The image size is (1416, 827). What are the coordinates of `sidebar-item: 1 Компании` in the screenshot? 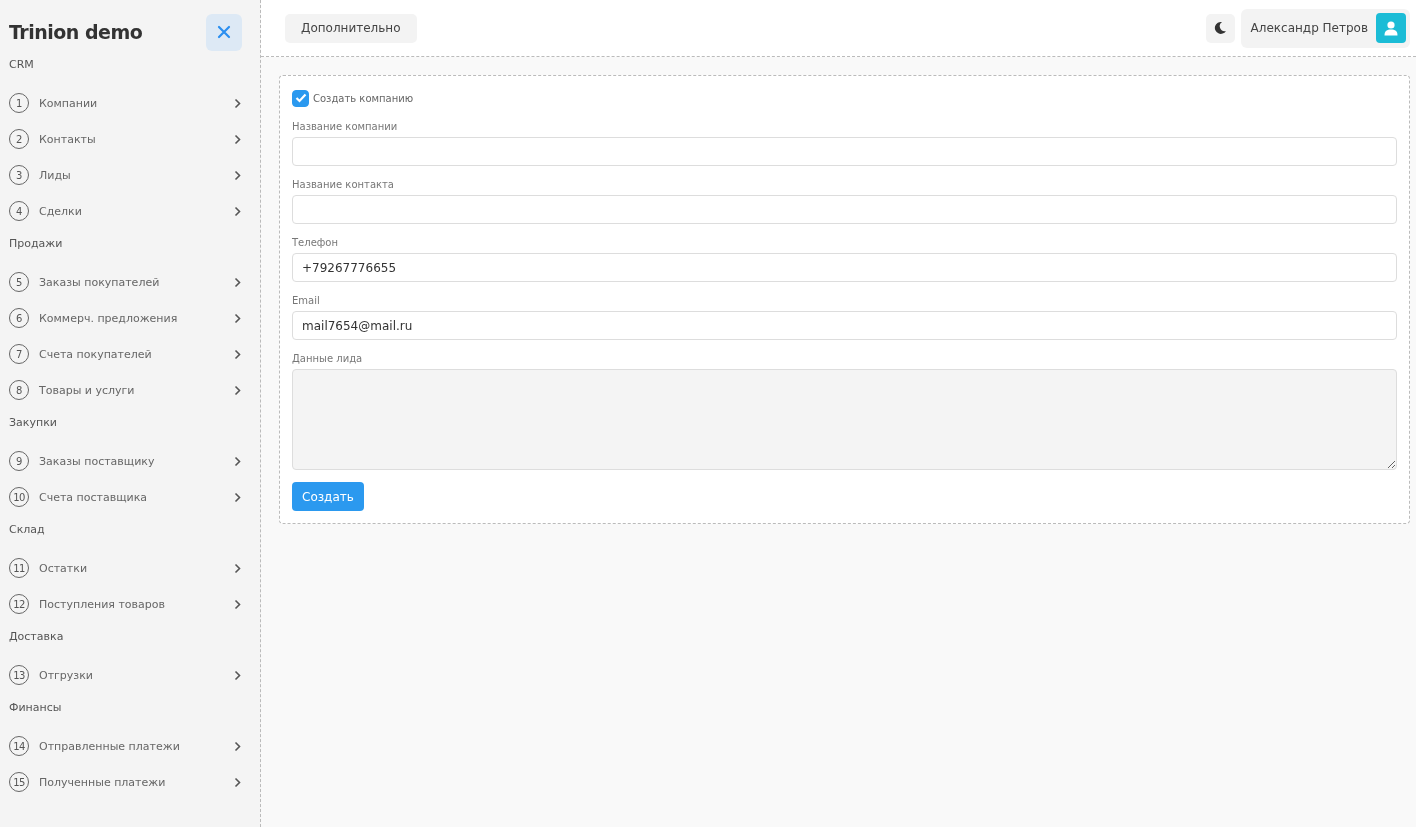 It's located at (134, 103).